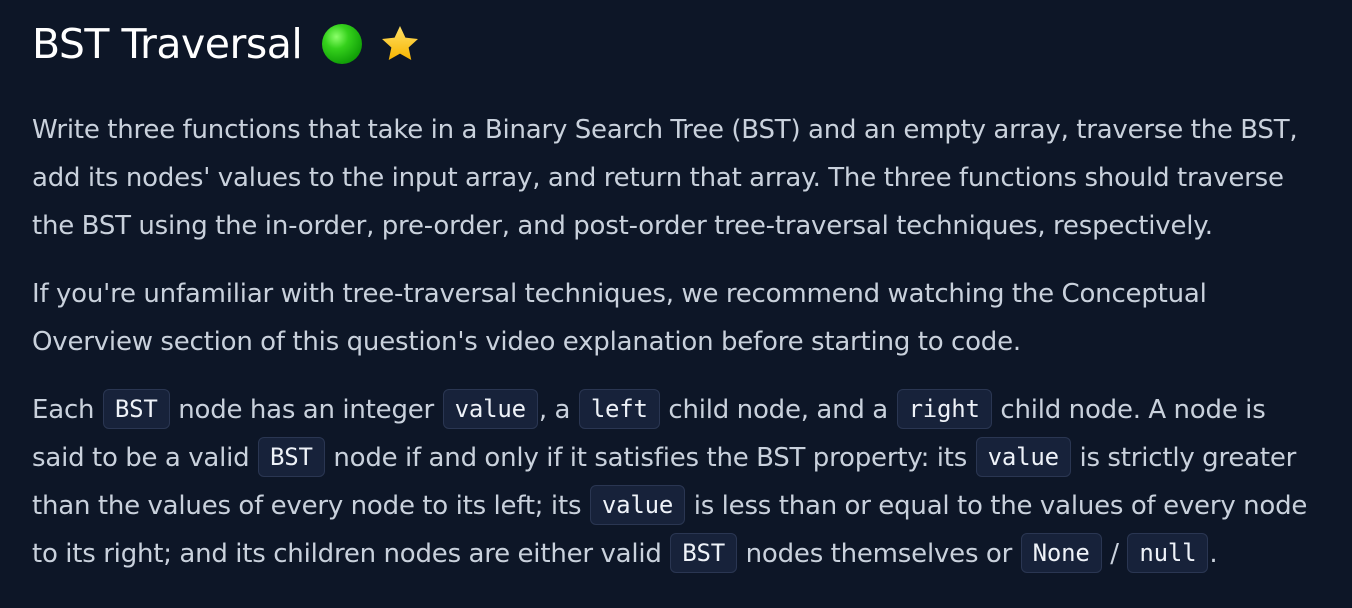 The width and height of the screenshot is (1352, 608). Describe the element at coordinates (1114, 554) in the screenshot. I see `paragraph-text: /` at that location.